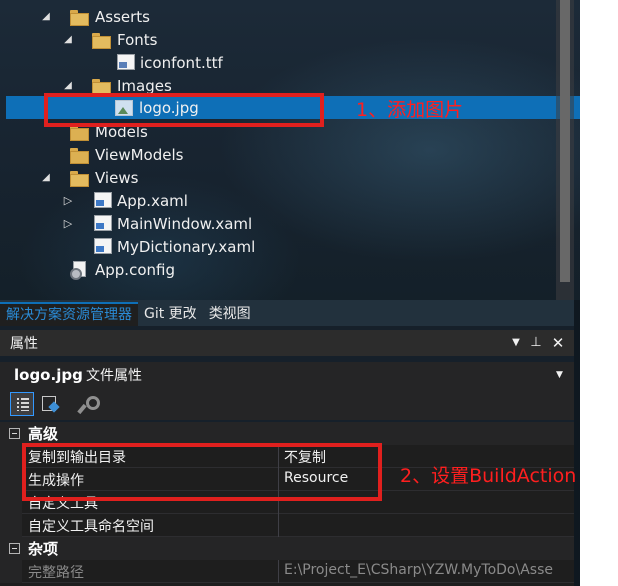  Describe the element at coordinates (114, 376) in the screenshot. I see `object-kind: 文件属性` at that location.